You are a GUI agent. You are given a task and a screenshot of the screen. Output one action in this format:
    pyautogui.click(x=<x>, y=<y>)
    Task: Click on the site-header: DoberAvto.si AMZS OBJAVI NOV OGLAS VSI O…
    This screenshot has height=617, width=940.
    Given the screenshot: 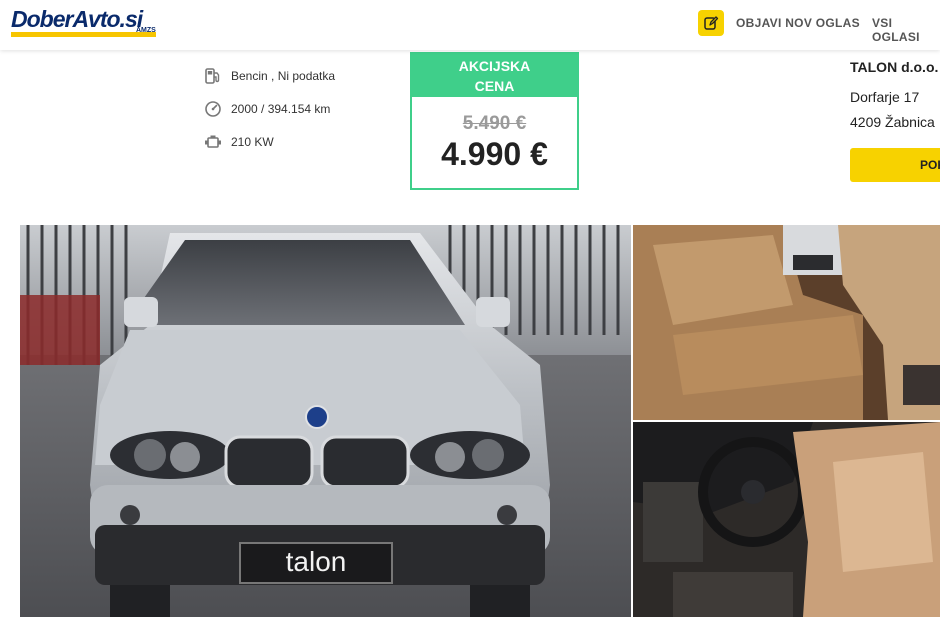 What is the action you would take?
    pyautogui.click(x=470, y=25)
    